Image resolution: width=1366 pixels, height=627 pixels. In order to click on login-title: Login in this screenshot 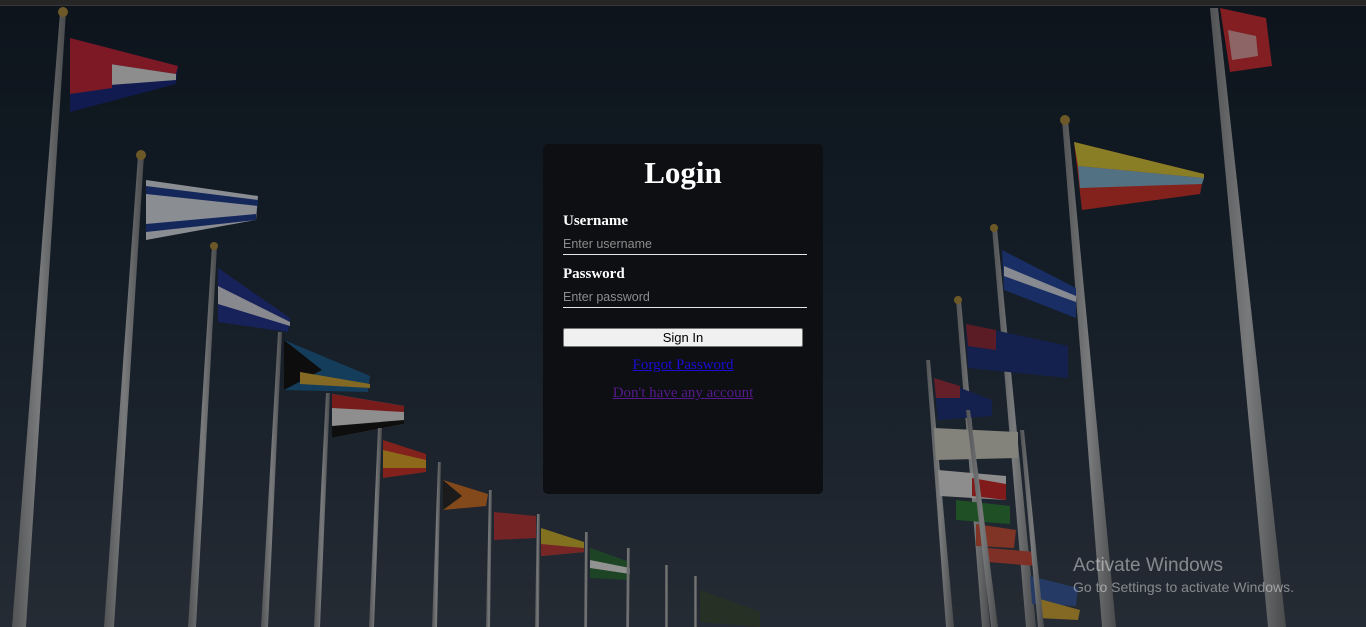, I will do `click(683, 172)`.